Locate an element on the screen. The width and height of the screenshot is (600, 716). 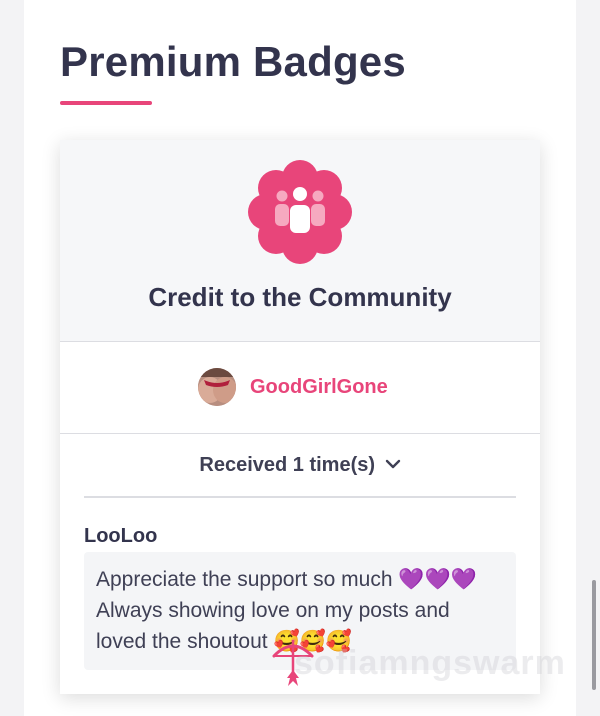
community-people-icon is located at coordinates (300, 212).